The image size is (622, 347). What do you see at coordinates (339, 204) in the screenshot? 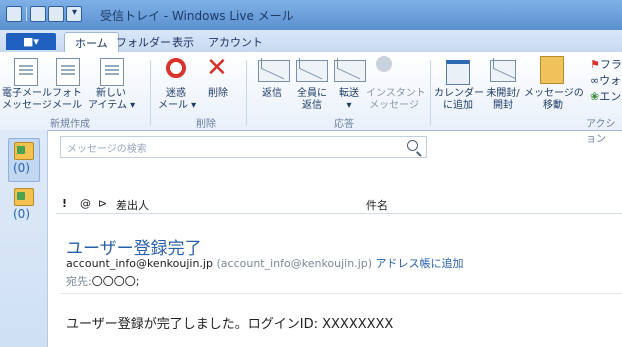
I see `message-list-header: ! @ ⊳ 差出人 件名` at bounding box center [339, 204].